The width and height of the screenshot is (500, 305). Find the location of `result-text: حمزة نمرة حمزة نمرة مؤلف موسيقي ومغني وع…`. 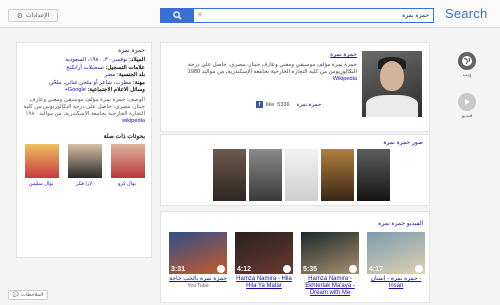

result-text: حمزة نمرة حمزة نمرة مؤلف موسيقي ومغني وع… is located at coordinates (265, 67).